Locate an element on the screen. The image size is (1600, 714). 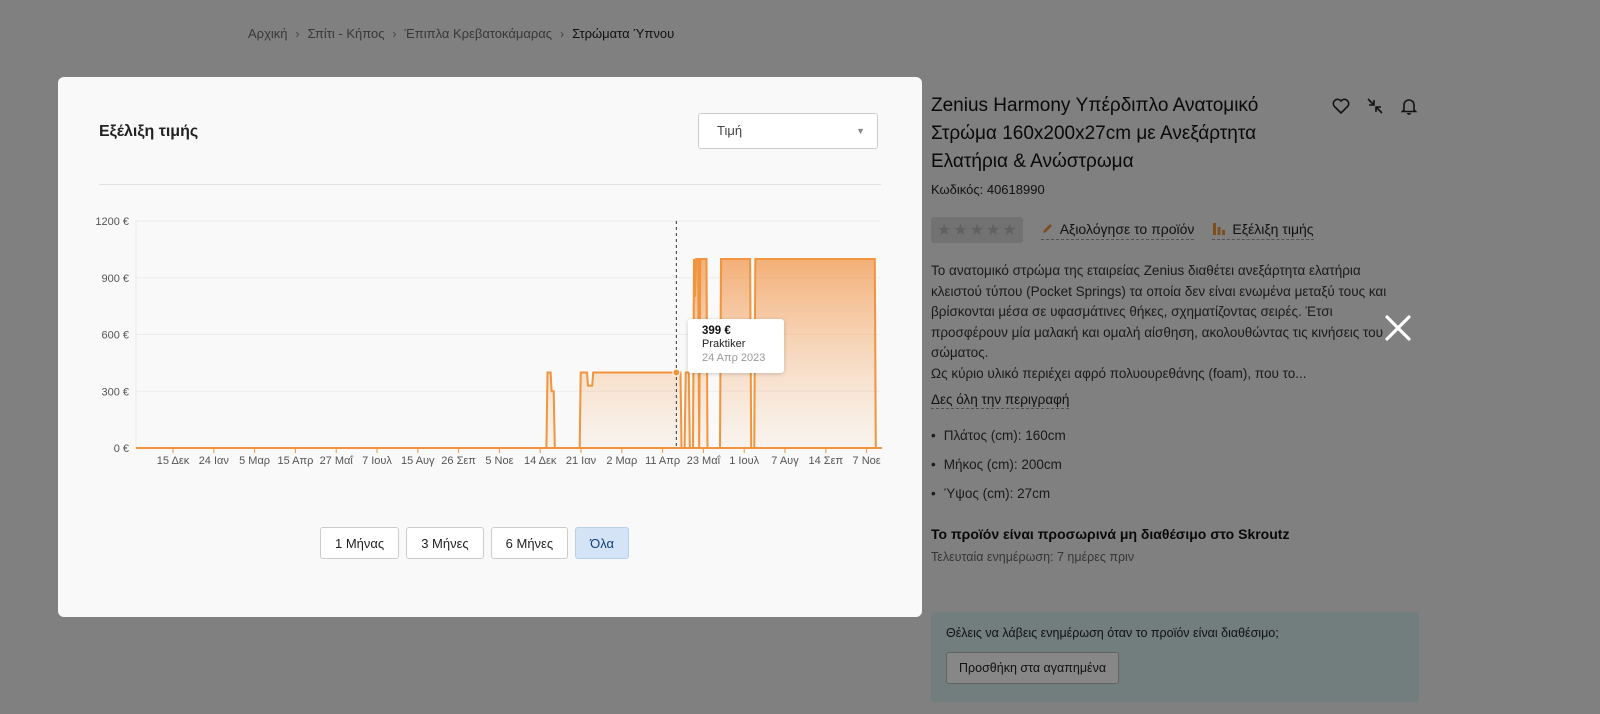
x-tick-label: 15 Αυγ is located at coordinates (418, 461).